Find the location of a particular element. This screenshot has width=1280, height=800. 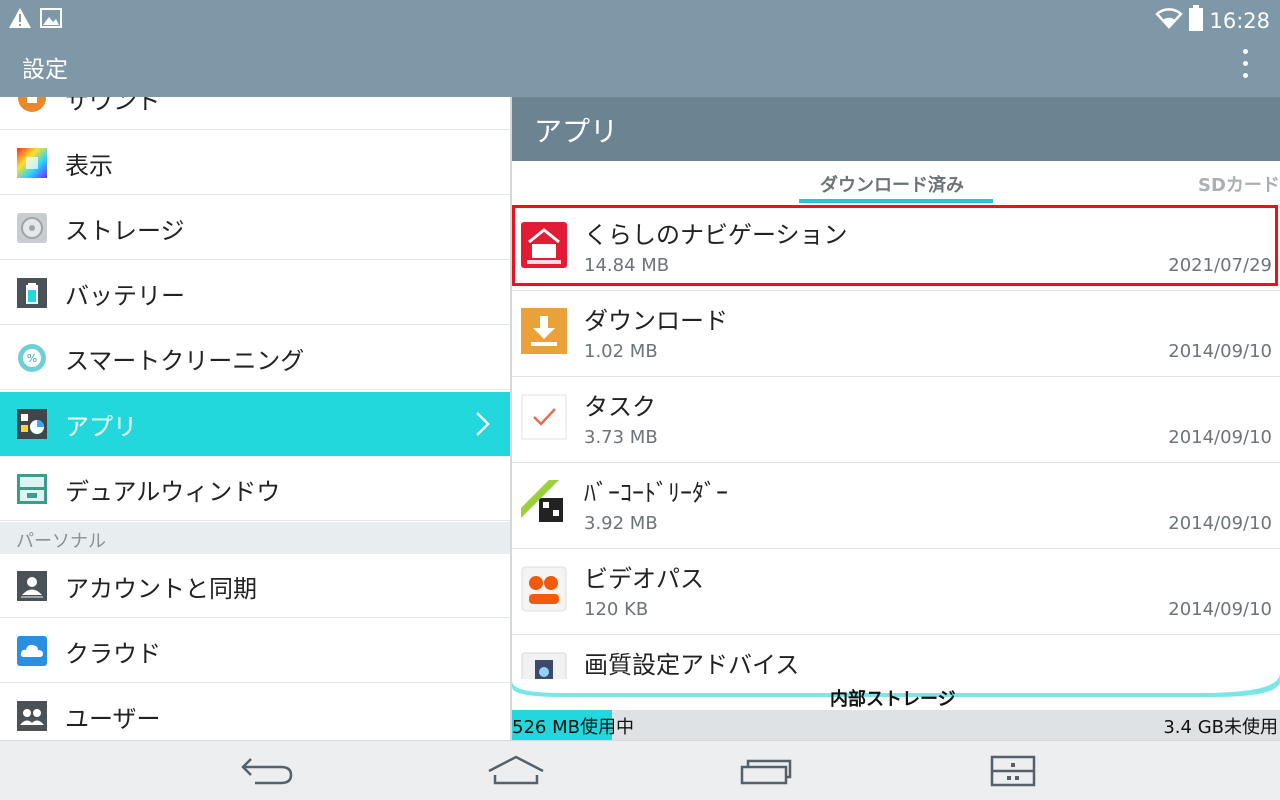

image-icon is located at coordinates (51, 20).